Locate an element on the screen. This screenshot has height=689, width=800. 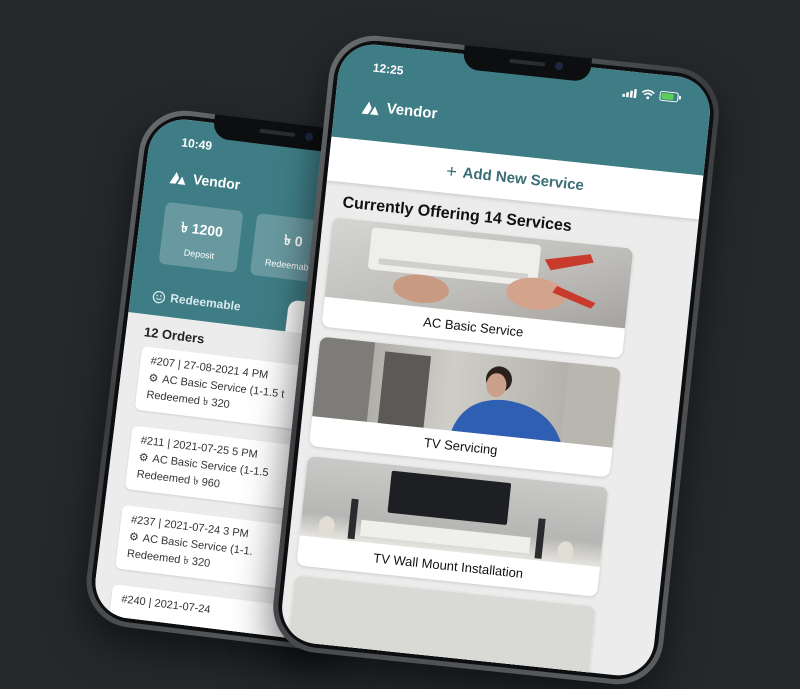
deposit-label: Deposit is located at coordinates (199, 254).